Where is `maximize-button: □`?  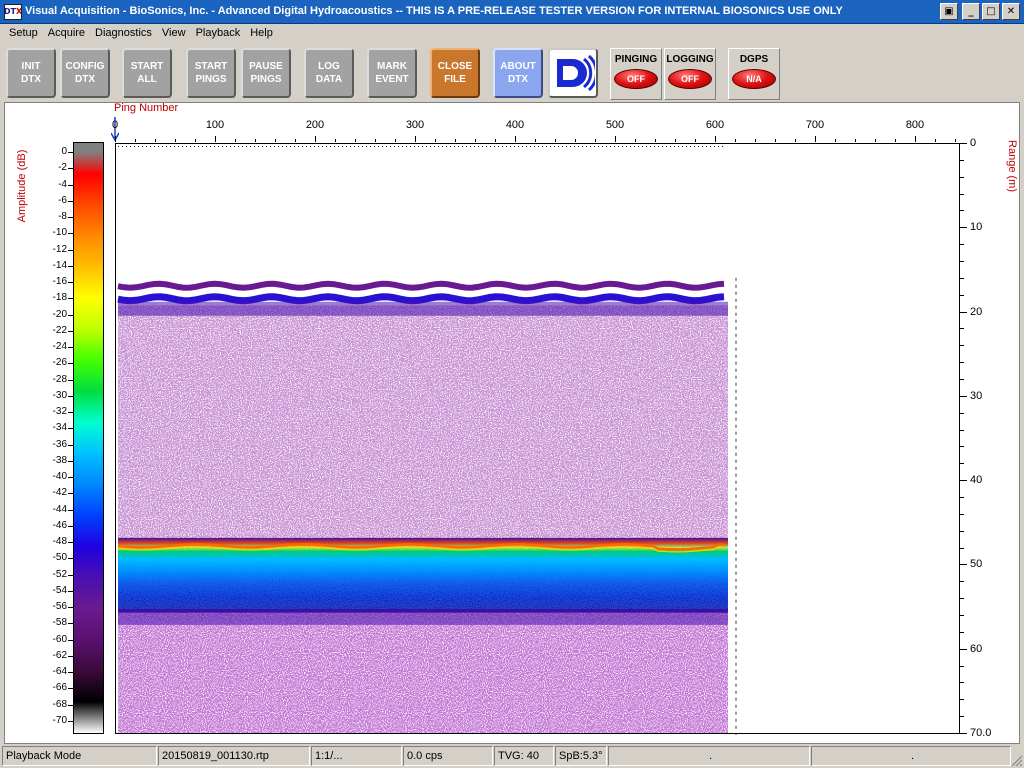 maximize-button: □ is located at coordinates (991, 11).